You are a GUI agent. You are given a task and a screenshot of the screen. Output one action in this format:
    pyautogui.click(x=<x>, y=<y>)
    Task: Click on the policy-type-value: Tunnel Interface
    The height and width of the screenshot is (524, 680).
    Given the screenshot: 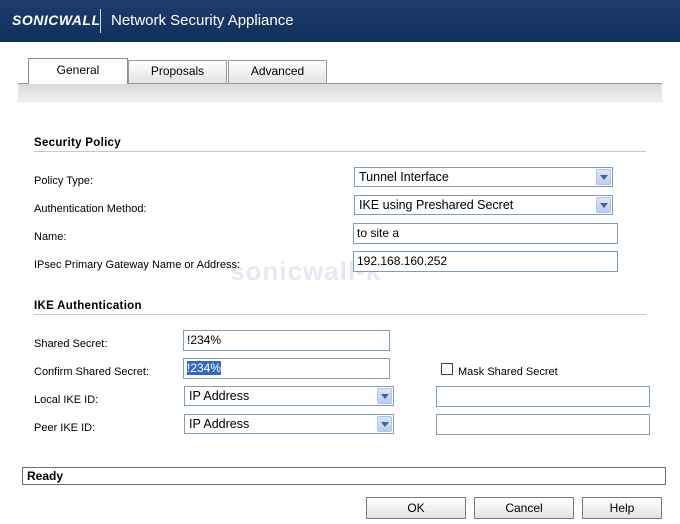 What is the action you would take?
    pyautogui.click(x=404, y=177)
    